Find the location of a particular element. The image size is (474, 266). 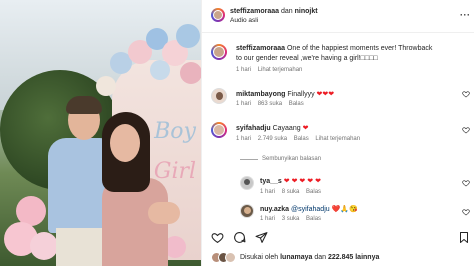

reply-likes: 3 suka is located at coordinates (291, 219).